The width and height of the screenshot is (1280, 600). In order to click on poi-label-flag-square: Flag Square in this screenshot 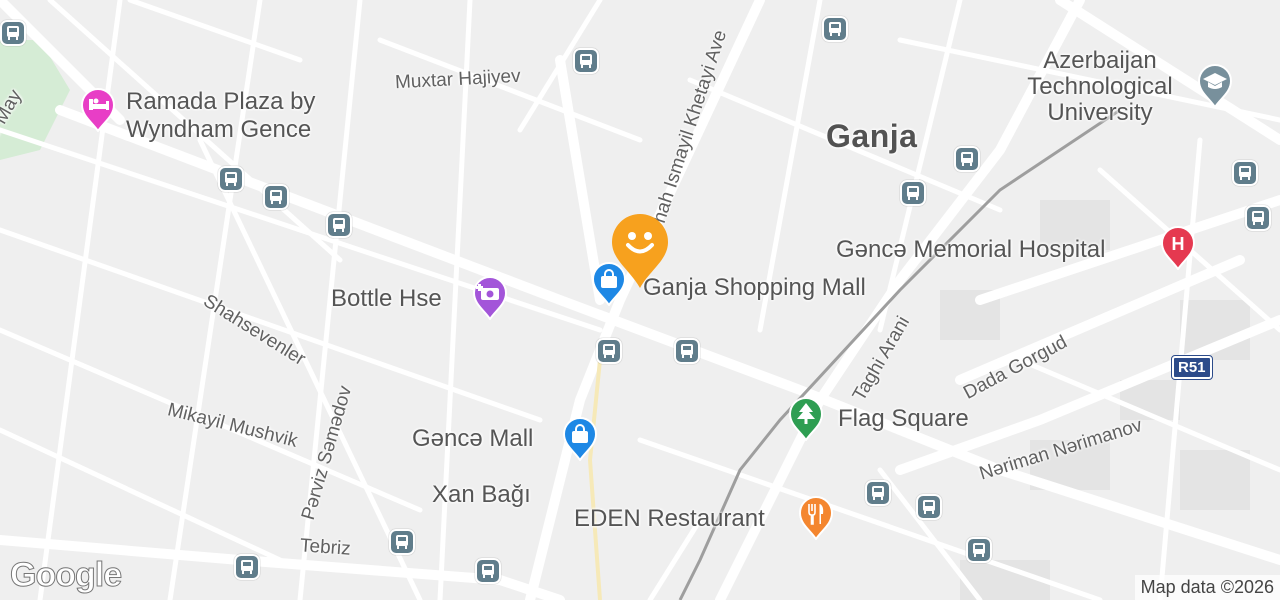, I will do `click(903, 419)`.